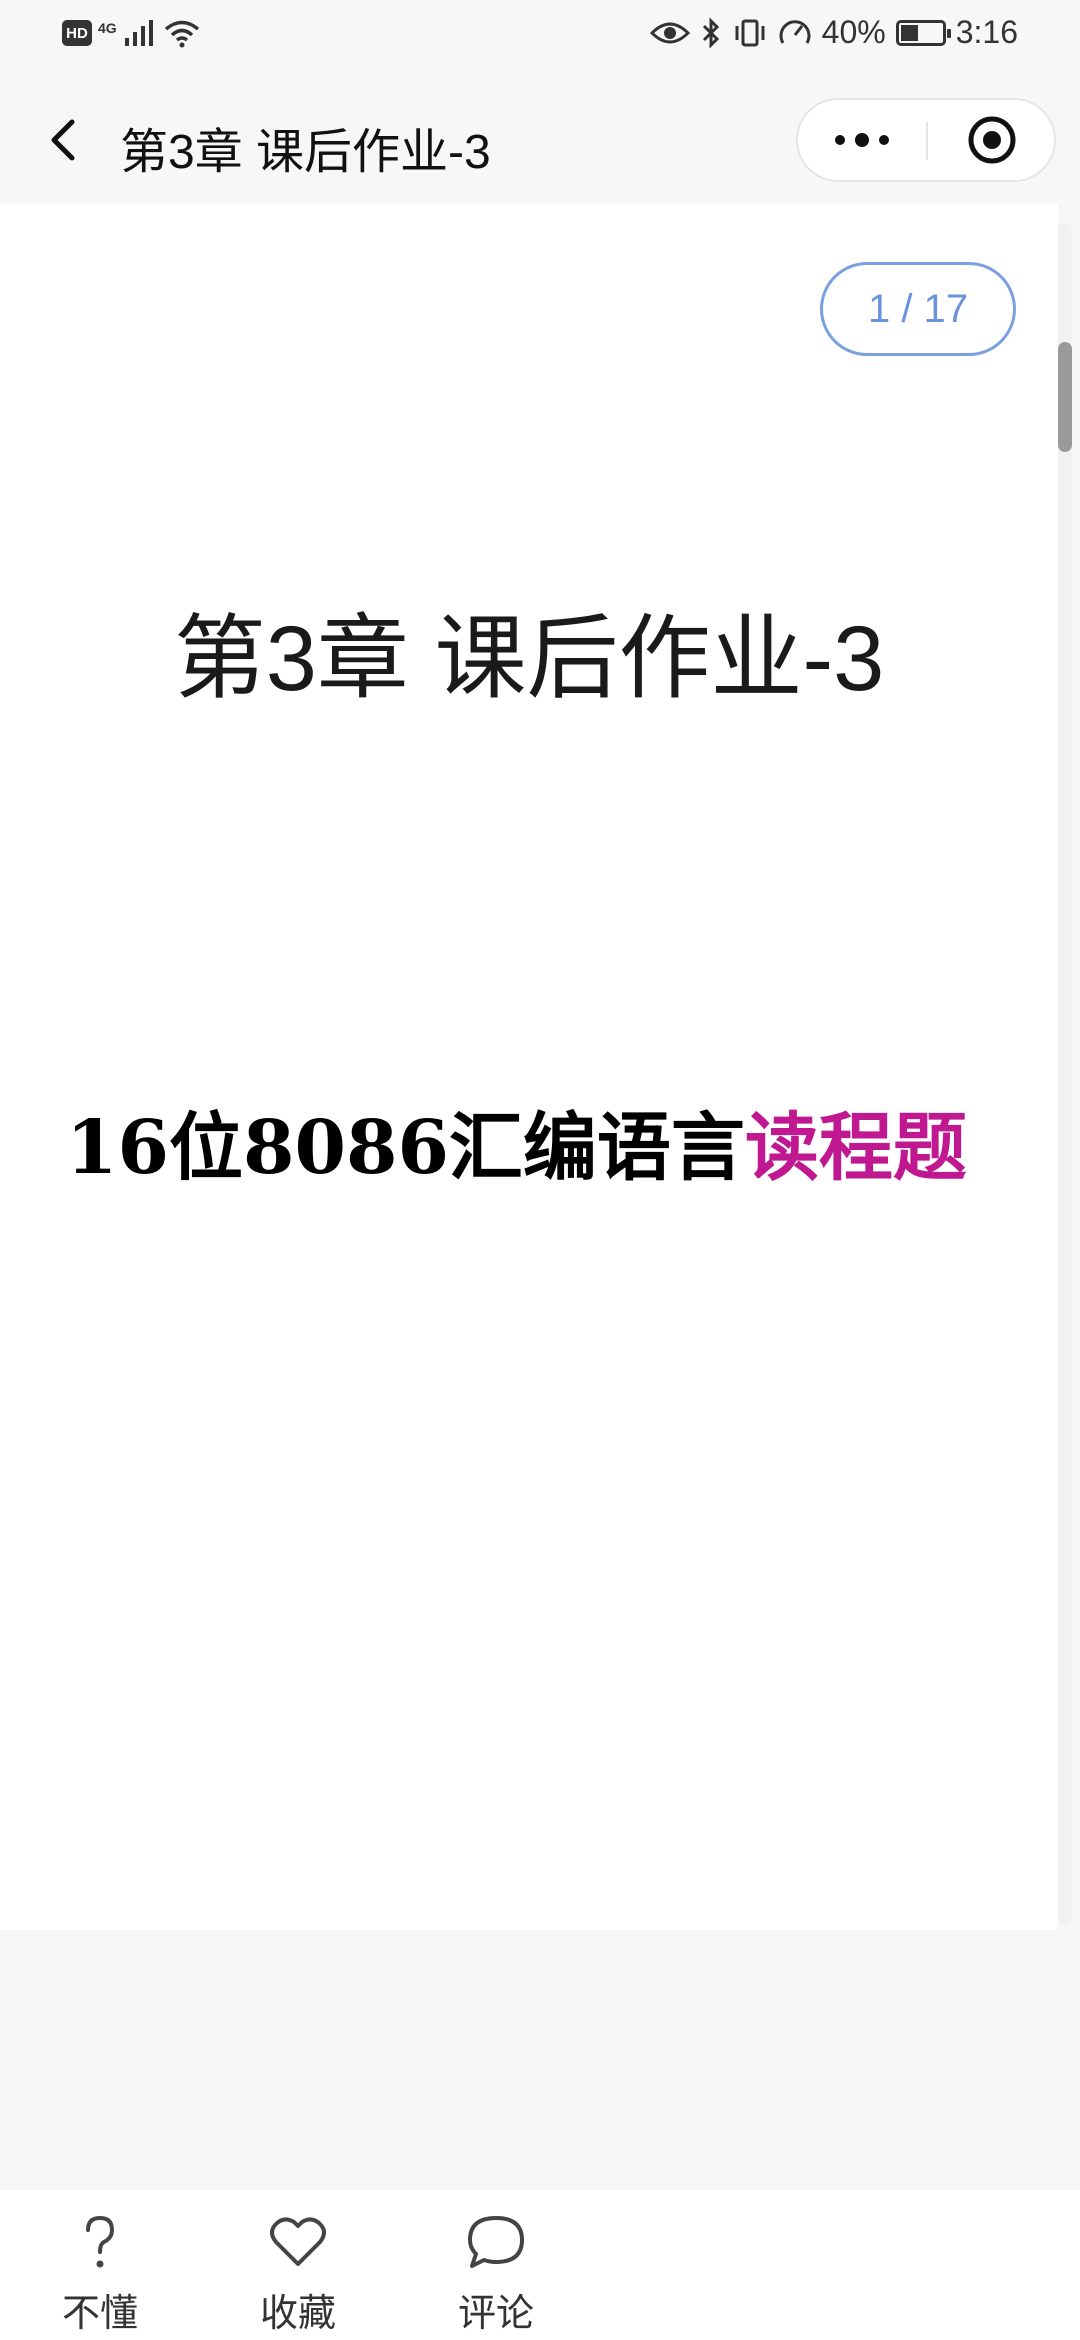 The height and width of the screenshot is (2340, 1080). What do you see at coordinates (100, 2241) in the screenshot?
I see `question-icon` at bounding box center [100, 2241].